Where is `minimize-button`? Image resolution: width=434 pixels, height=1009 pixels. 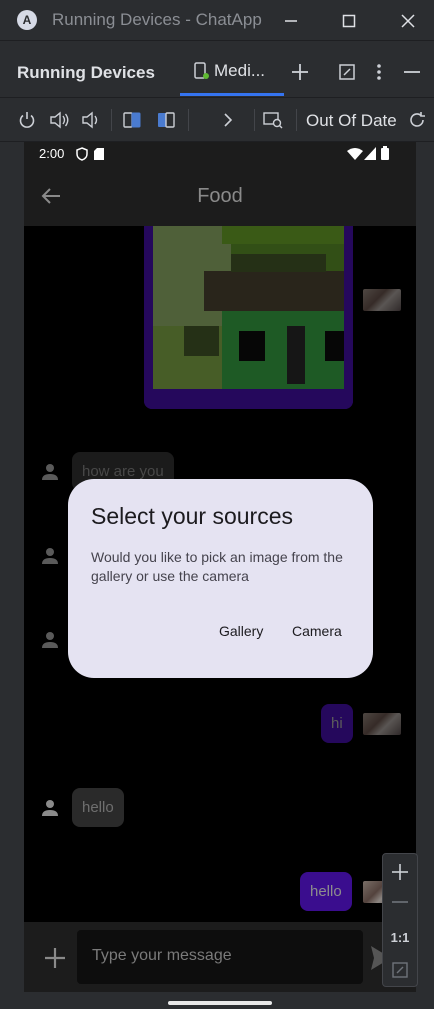 minimize-button is located at coordinates (291, 21).